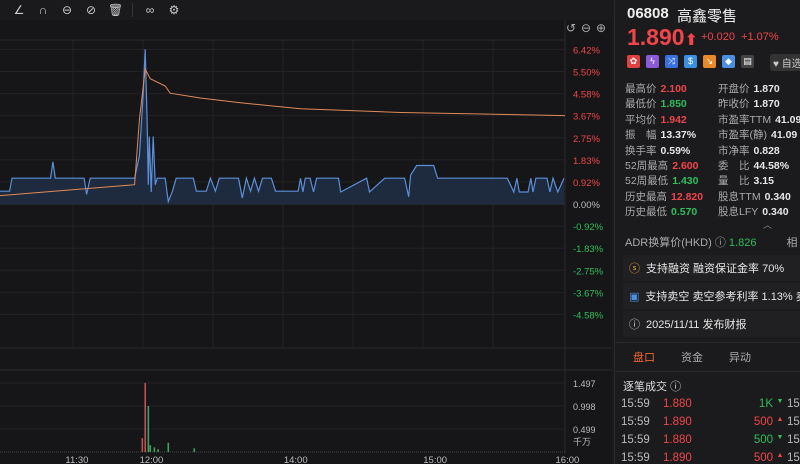  I want to click on stat-value: 44.58%, so click(771, 165).